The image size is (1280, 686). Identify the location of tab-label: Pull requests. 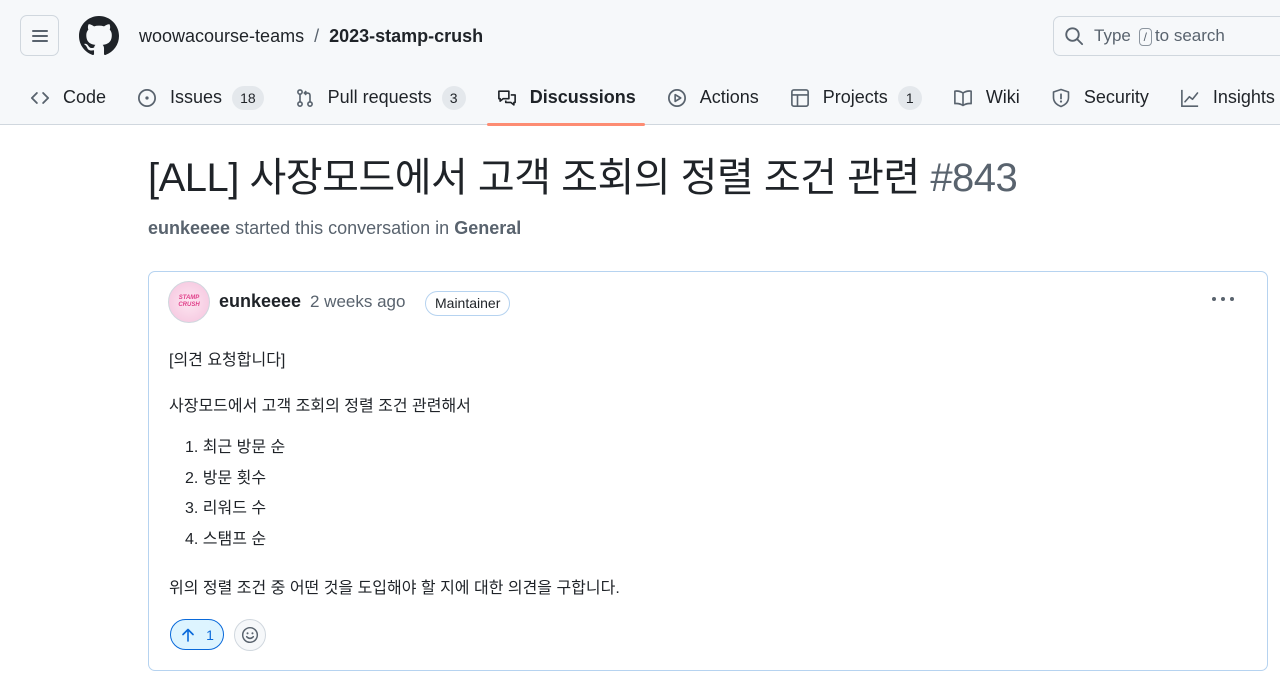
(379, 97).